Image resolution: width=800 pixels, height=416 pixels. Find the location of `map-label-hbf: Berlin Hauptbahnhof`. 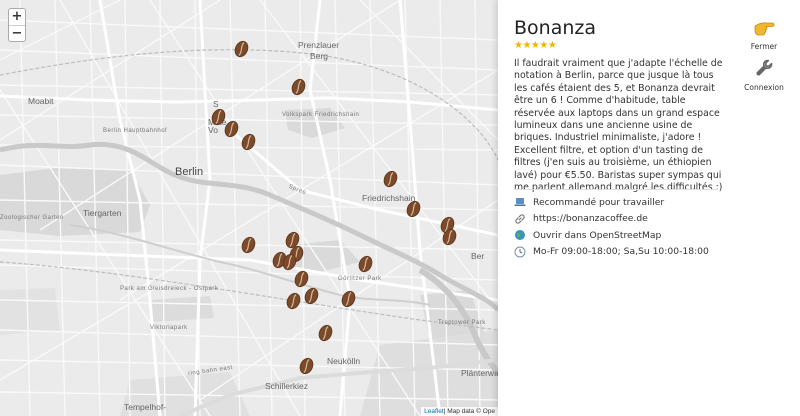

map-label-hbf: Berlin Hauptbahnhof is located at coordinates (135, 131).